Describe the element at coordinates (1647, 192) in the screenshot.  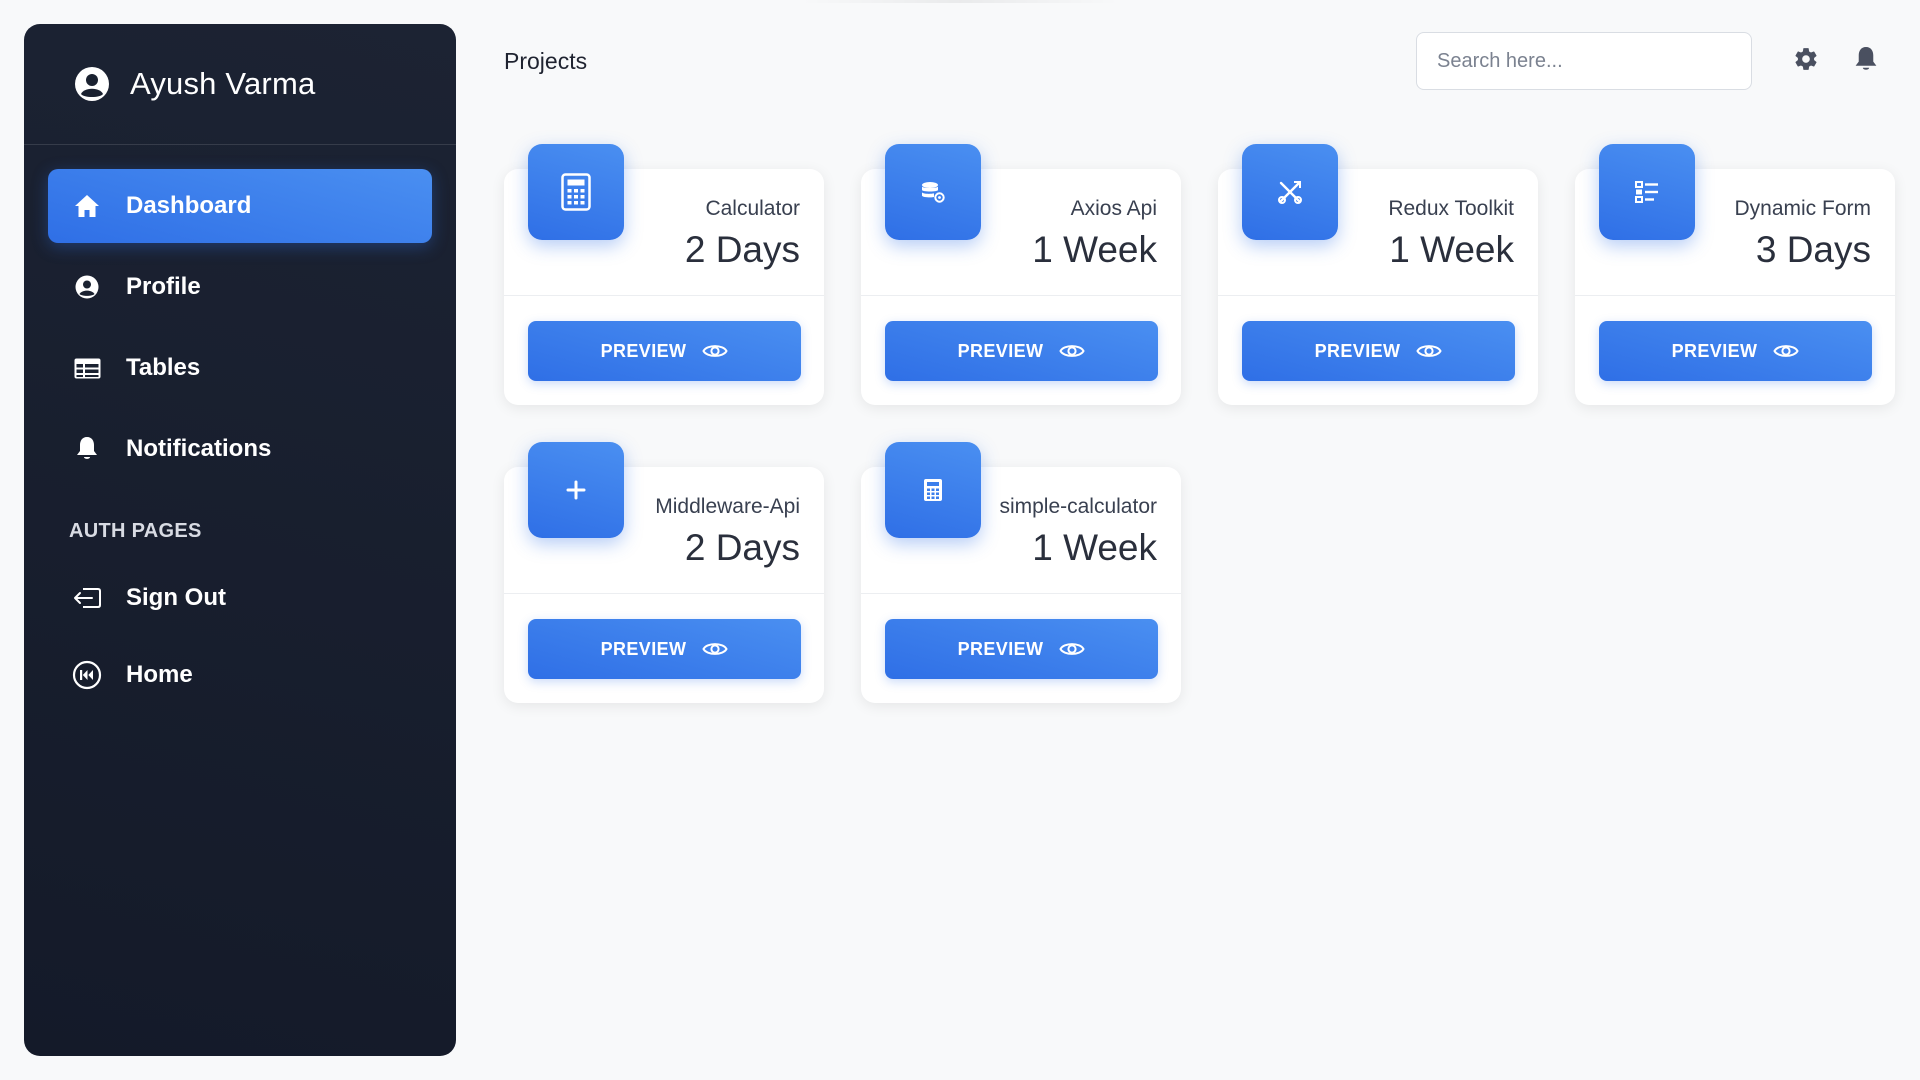
I see `checklist-icon` at that location.